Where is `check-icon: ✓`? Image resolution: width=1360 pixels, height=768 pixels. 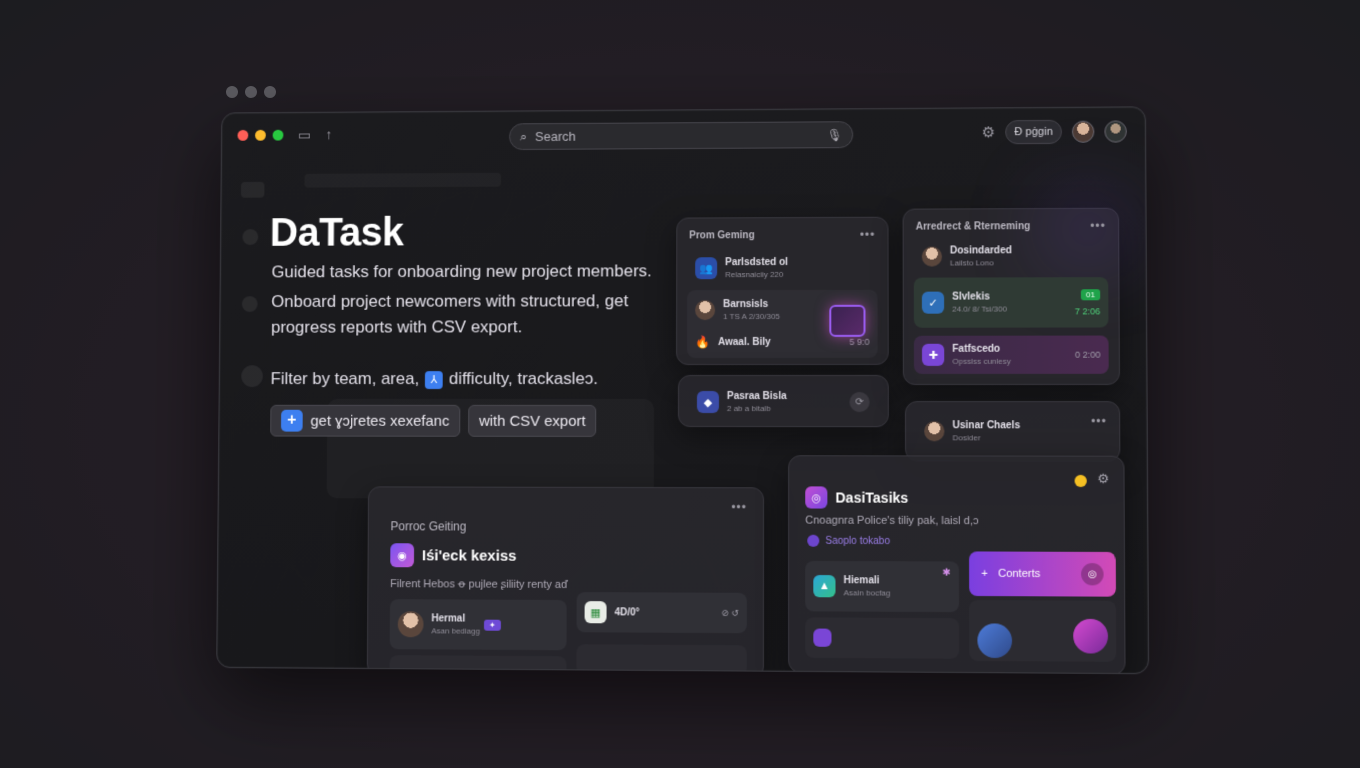
check-icon: ✓ is located at coordinates (933, 302).